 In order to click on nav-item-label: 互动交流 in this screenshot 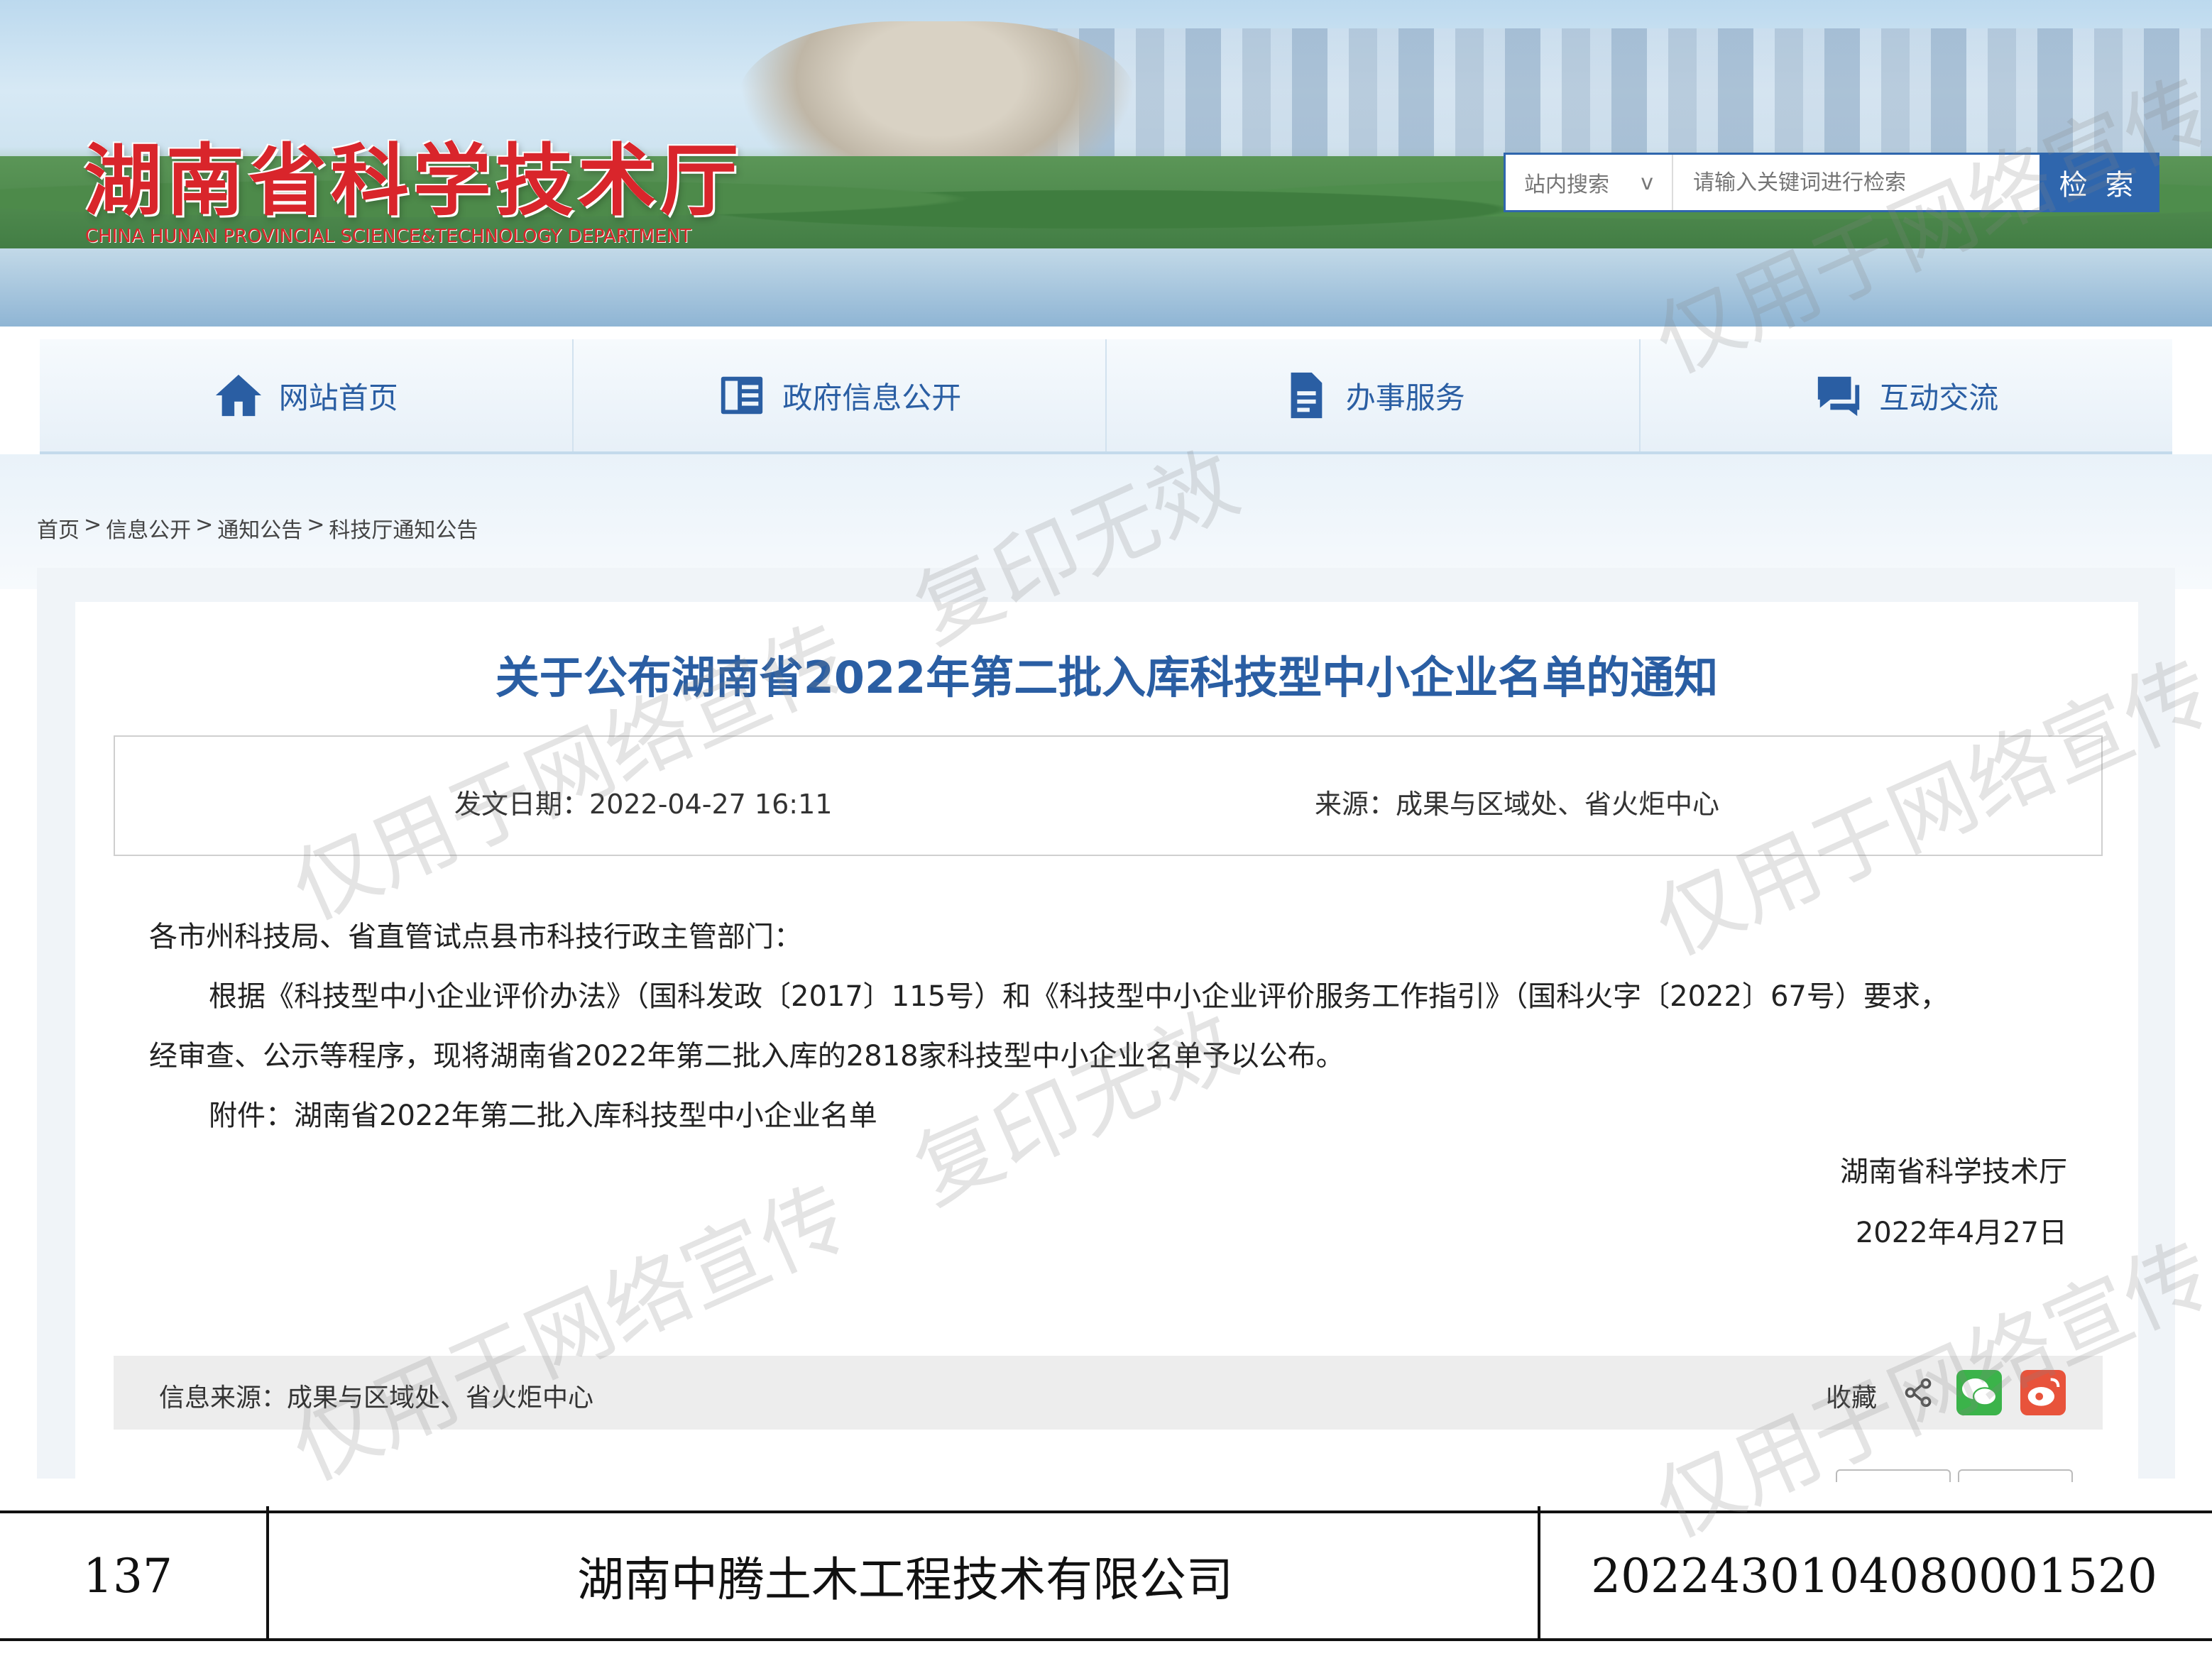, I will do `click(1939, 397)`.